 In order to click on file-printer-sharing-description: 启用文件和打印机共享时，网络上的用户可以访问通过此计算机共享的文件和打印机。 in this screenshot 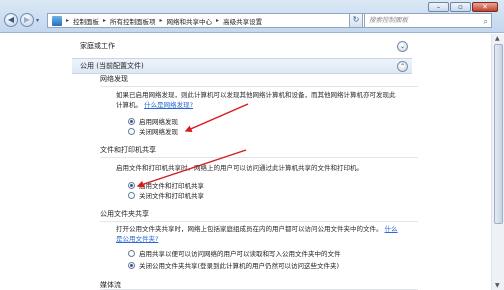, I will do `click(239, 168)`.